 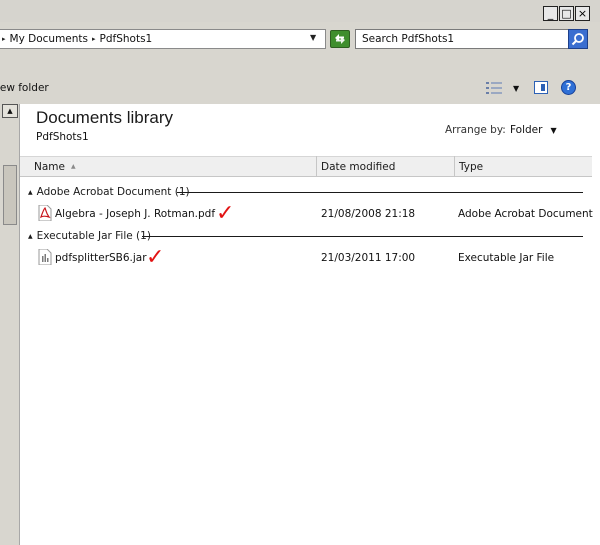 I want to click on arrange-by-label: Arrange by:, so click(x=475, y=130).